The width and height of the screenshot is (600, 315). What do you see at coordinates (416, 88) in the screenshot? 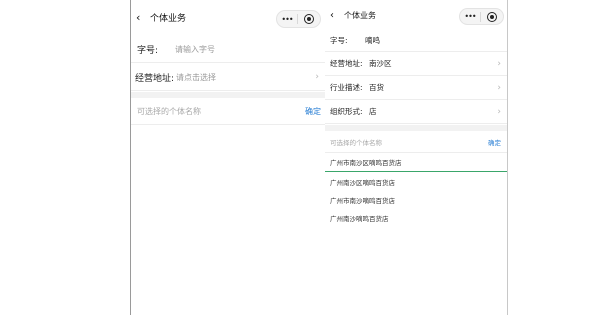
I see `field-row-industry: 行业描述: 百货 ›` at bounding box center [416, 88].